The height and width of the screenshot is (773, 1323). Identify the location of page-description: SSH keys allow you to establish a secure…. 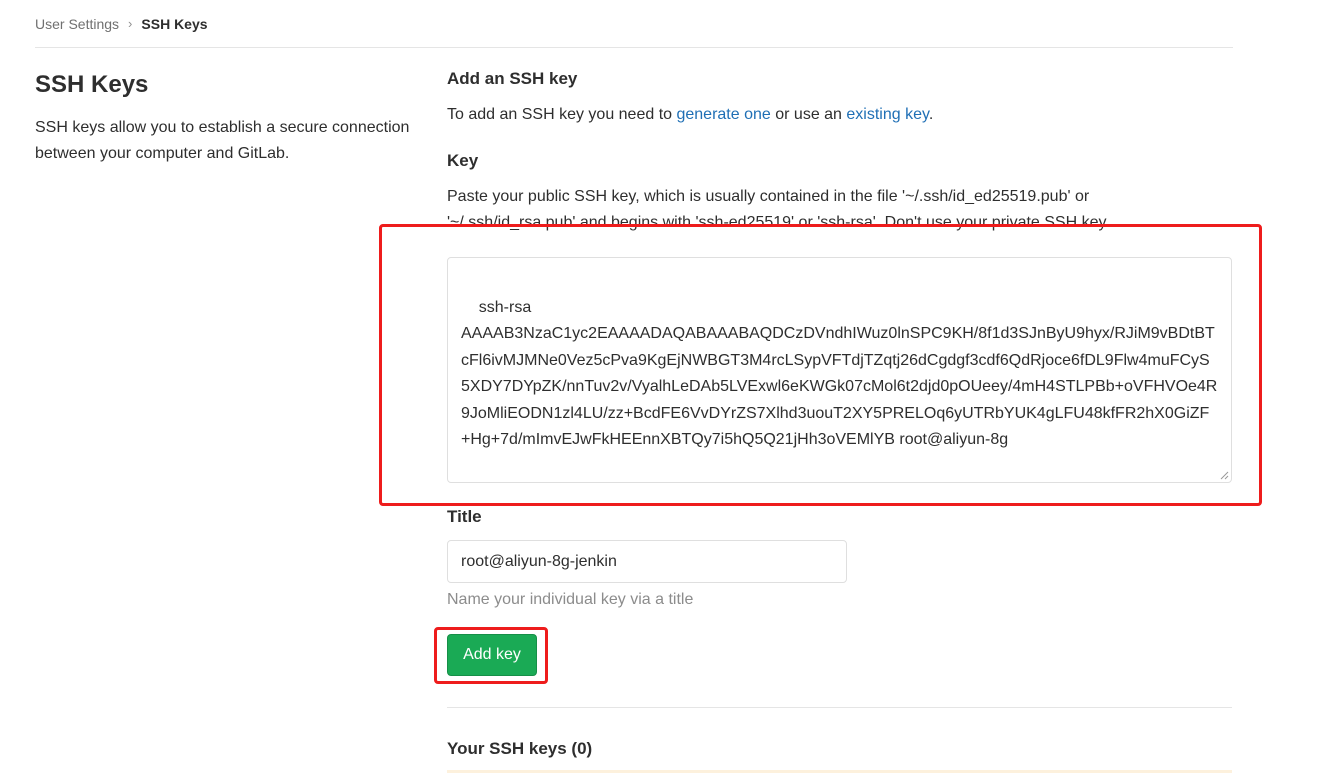
(222, 140).